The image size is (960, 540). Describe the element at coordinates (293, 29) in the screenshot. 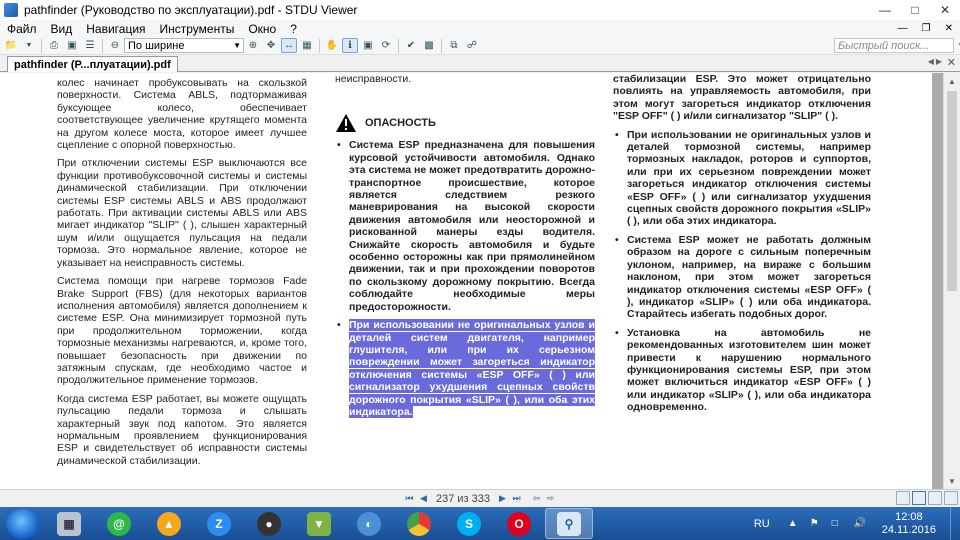

I see `menu-help: ?` at that location.